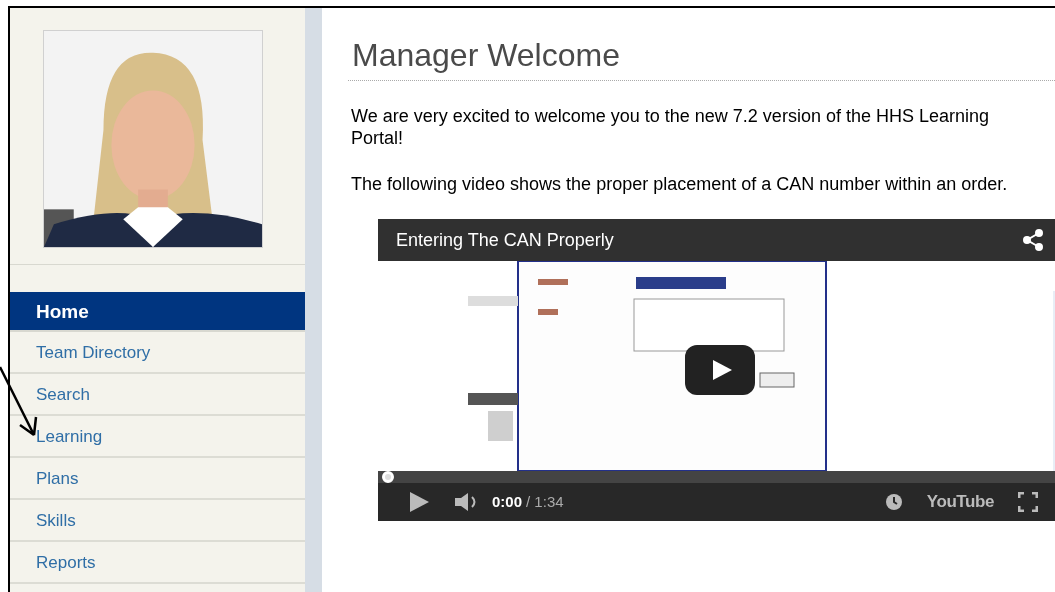 This screenshot has height=592, width=1055. Describe the element at coordinates (388, 477) in the screenshot. I see `scrubber-handle` at that location.